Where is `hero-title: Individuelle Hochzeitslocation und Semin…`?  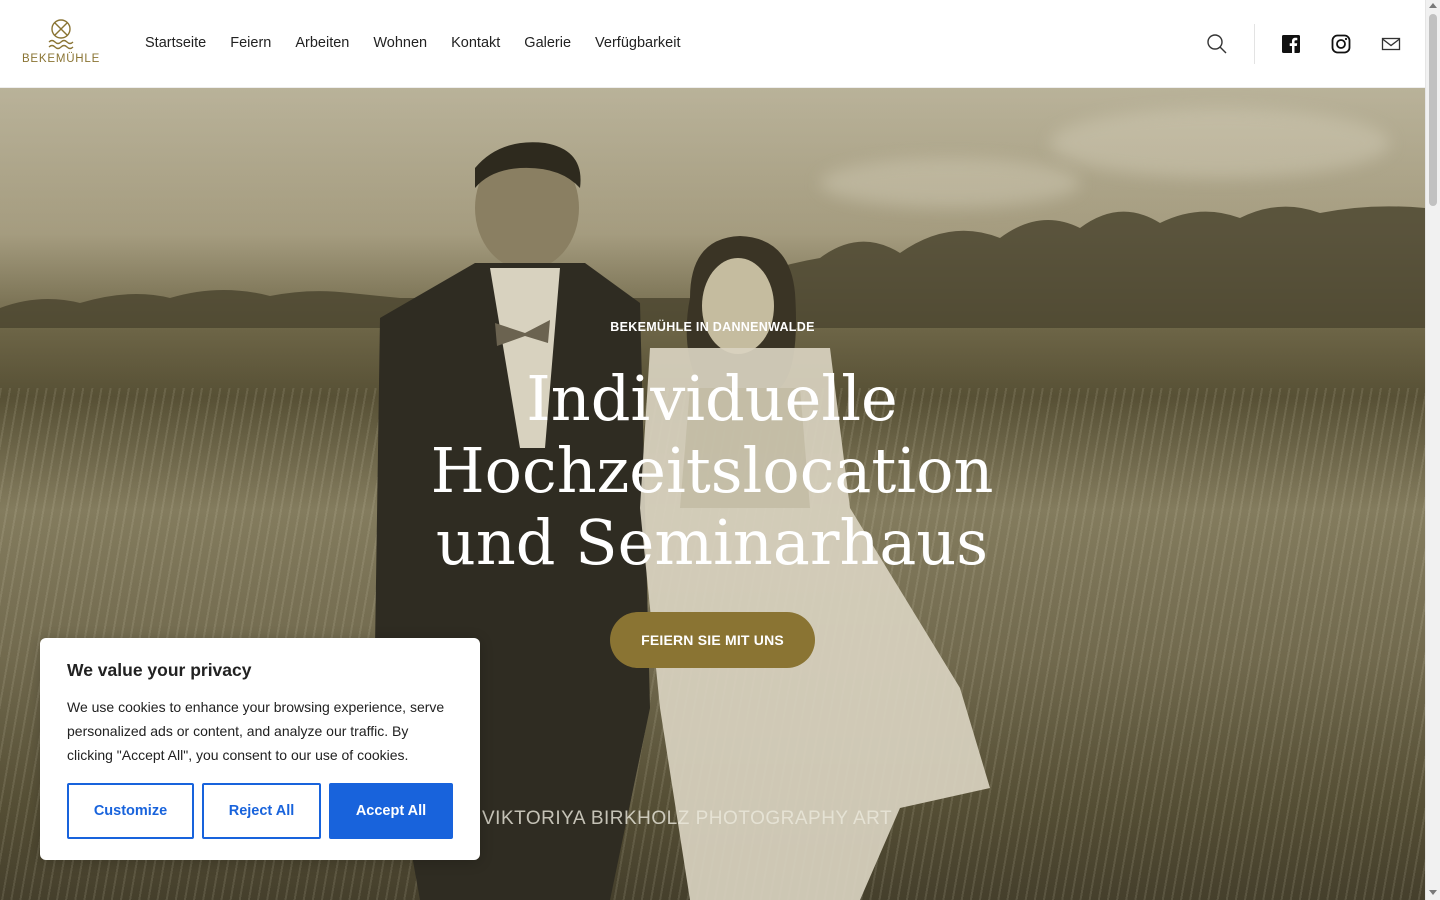
hero-title: Individuelle Hochzeitslocation und Semin… is located at coordinates (712, 470).